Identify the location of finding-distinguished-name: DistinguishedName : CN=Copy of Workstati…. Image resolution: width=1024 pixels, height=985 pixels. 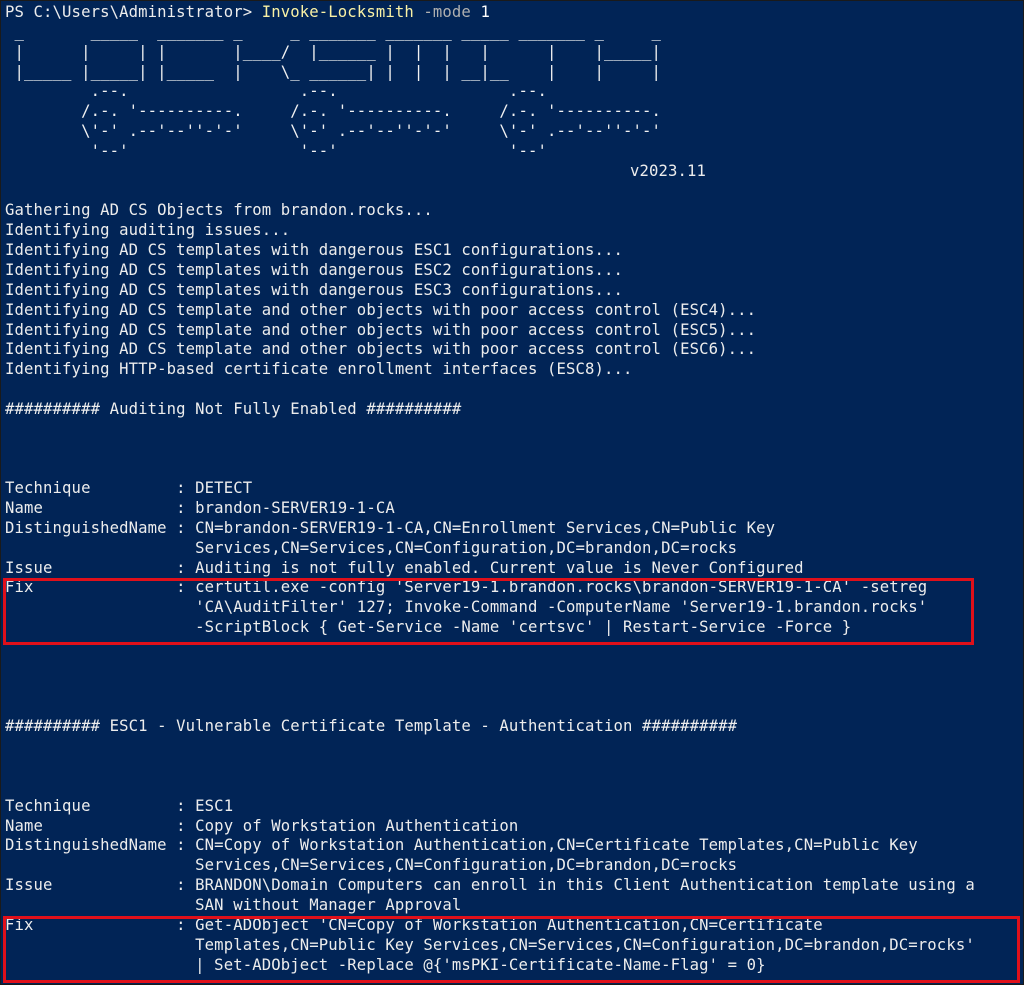
(461, 845).